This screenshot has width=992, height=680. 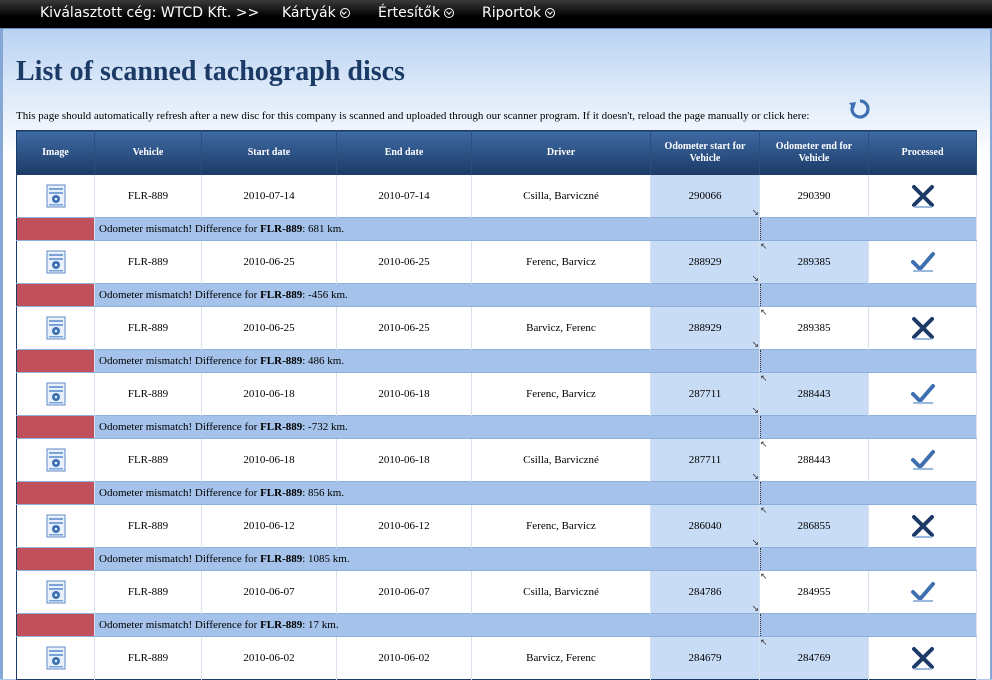 I want to click on left-border, so click(x=1, y=354).